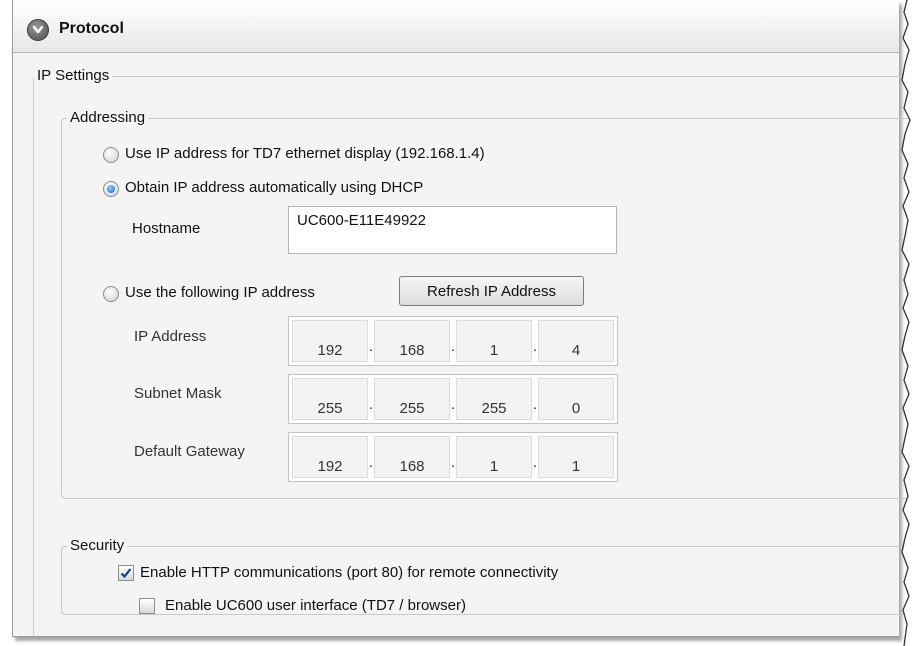 The height and width of the screenshot is (646, 913). What do you see at coordinates (412, 341) in the screenshot?
I see `ip-octet-2: 168` at bounding box center [412, 341].